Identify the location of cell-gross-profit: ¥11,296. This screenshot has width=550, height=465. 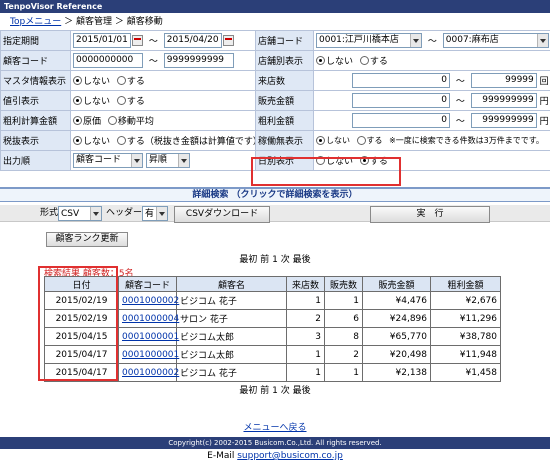
(465, 318).